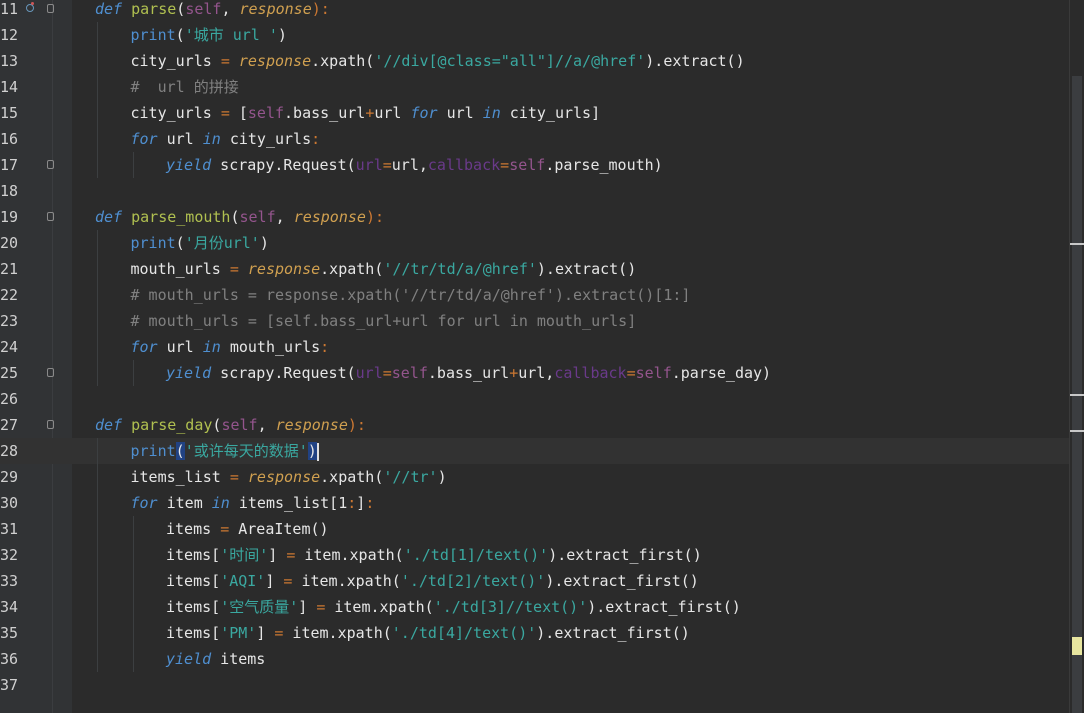 Image resolution: width=1084 pixels, height=713 pixels. I want to click on code-text: print('或许每天的数据'), so click(225, 451).